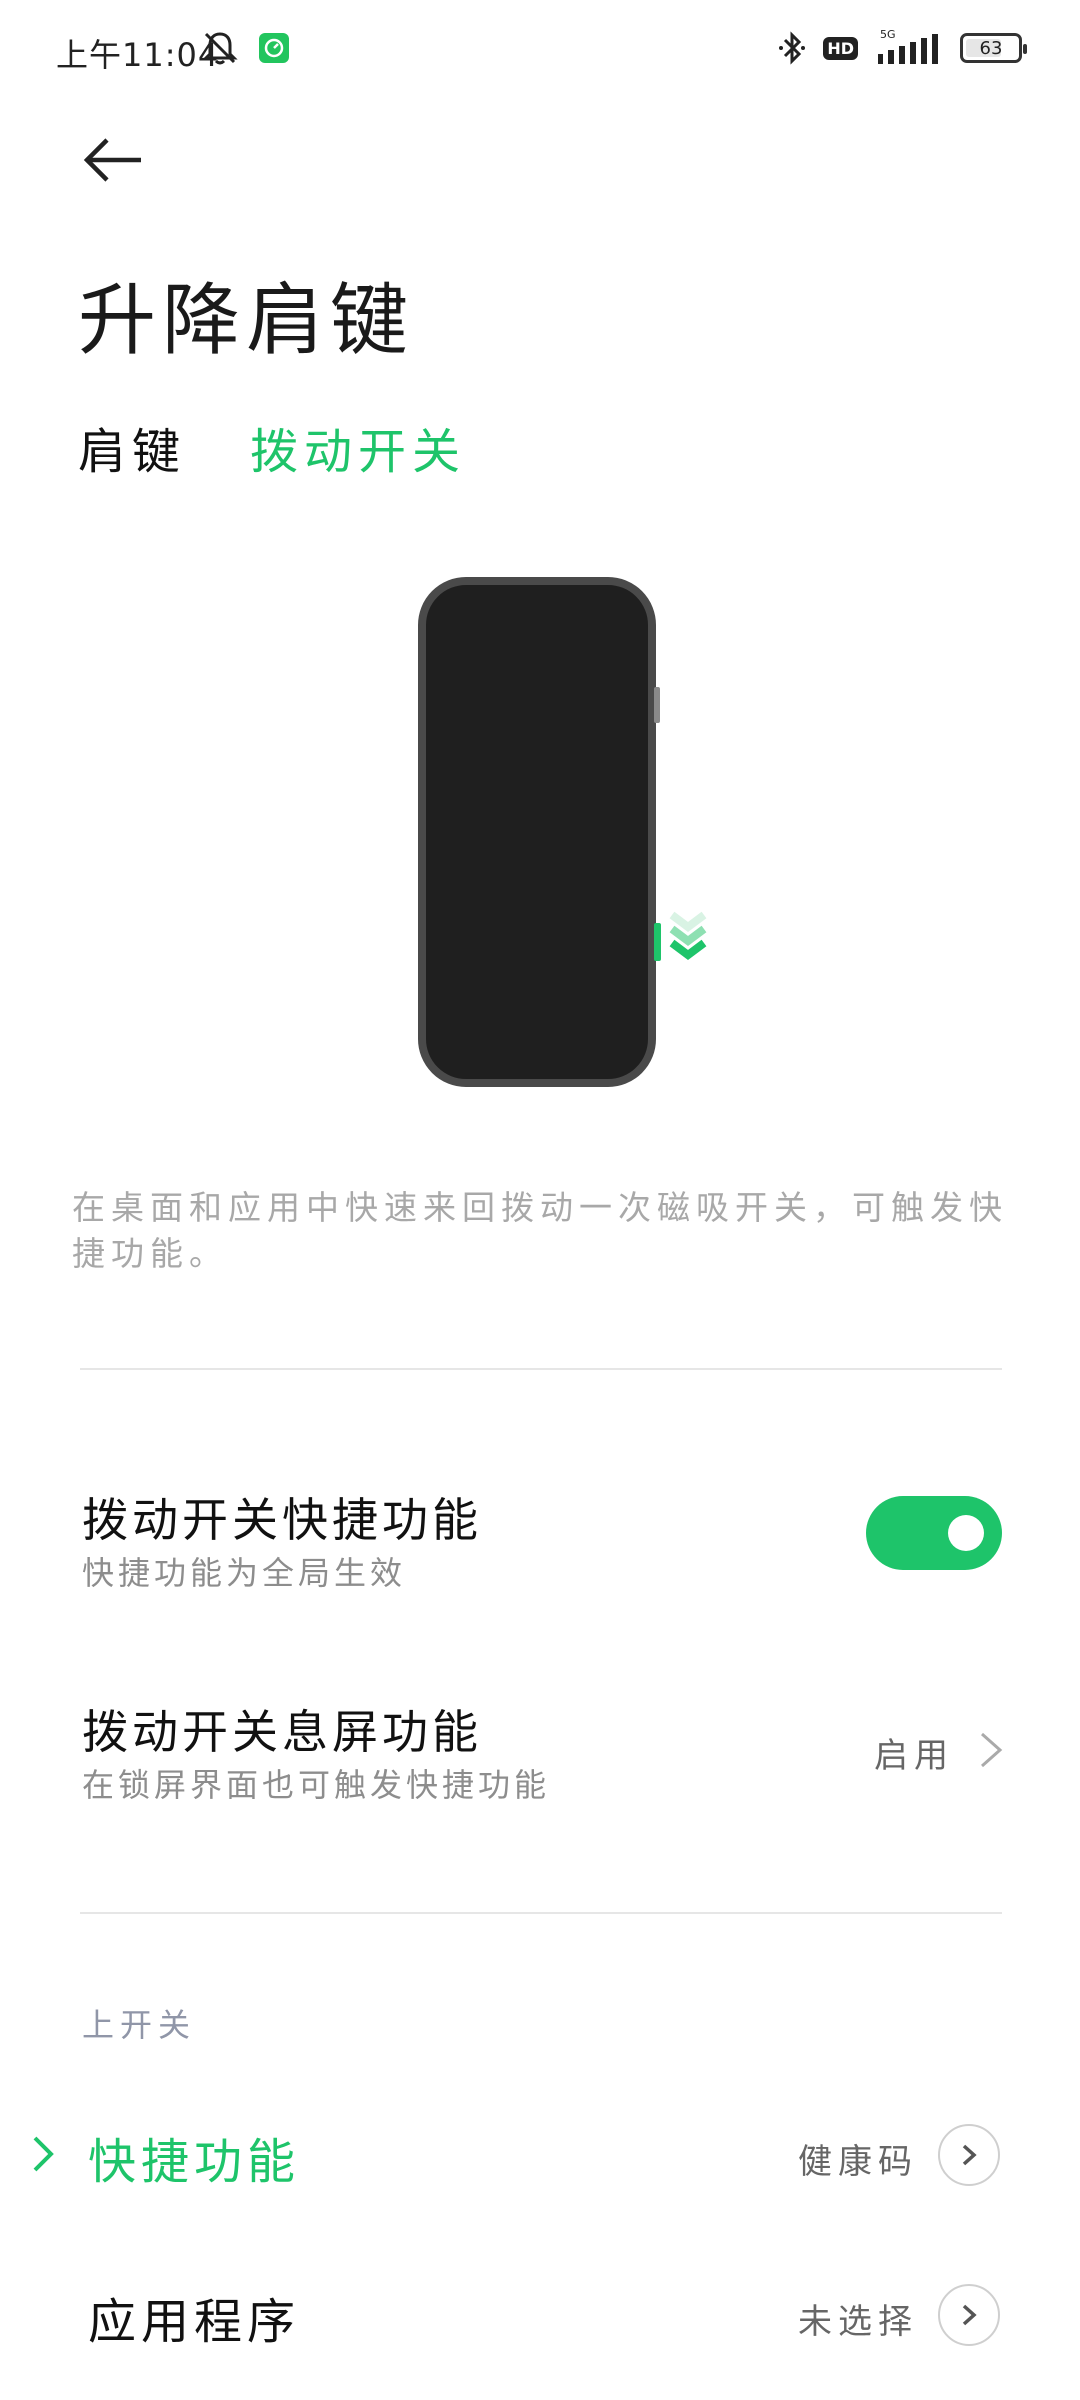  What do you see at coordinates (858, 2322) in the screenshot?
I see `row-application-value: 未选择` at bounding box center [858, 2322].